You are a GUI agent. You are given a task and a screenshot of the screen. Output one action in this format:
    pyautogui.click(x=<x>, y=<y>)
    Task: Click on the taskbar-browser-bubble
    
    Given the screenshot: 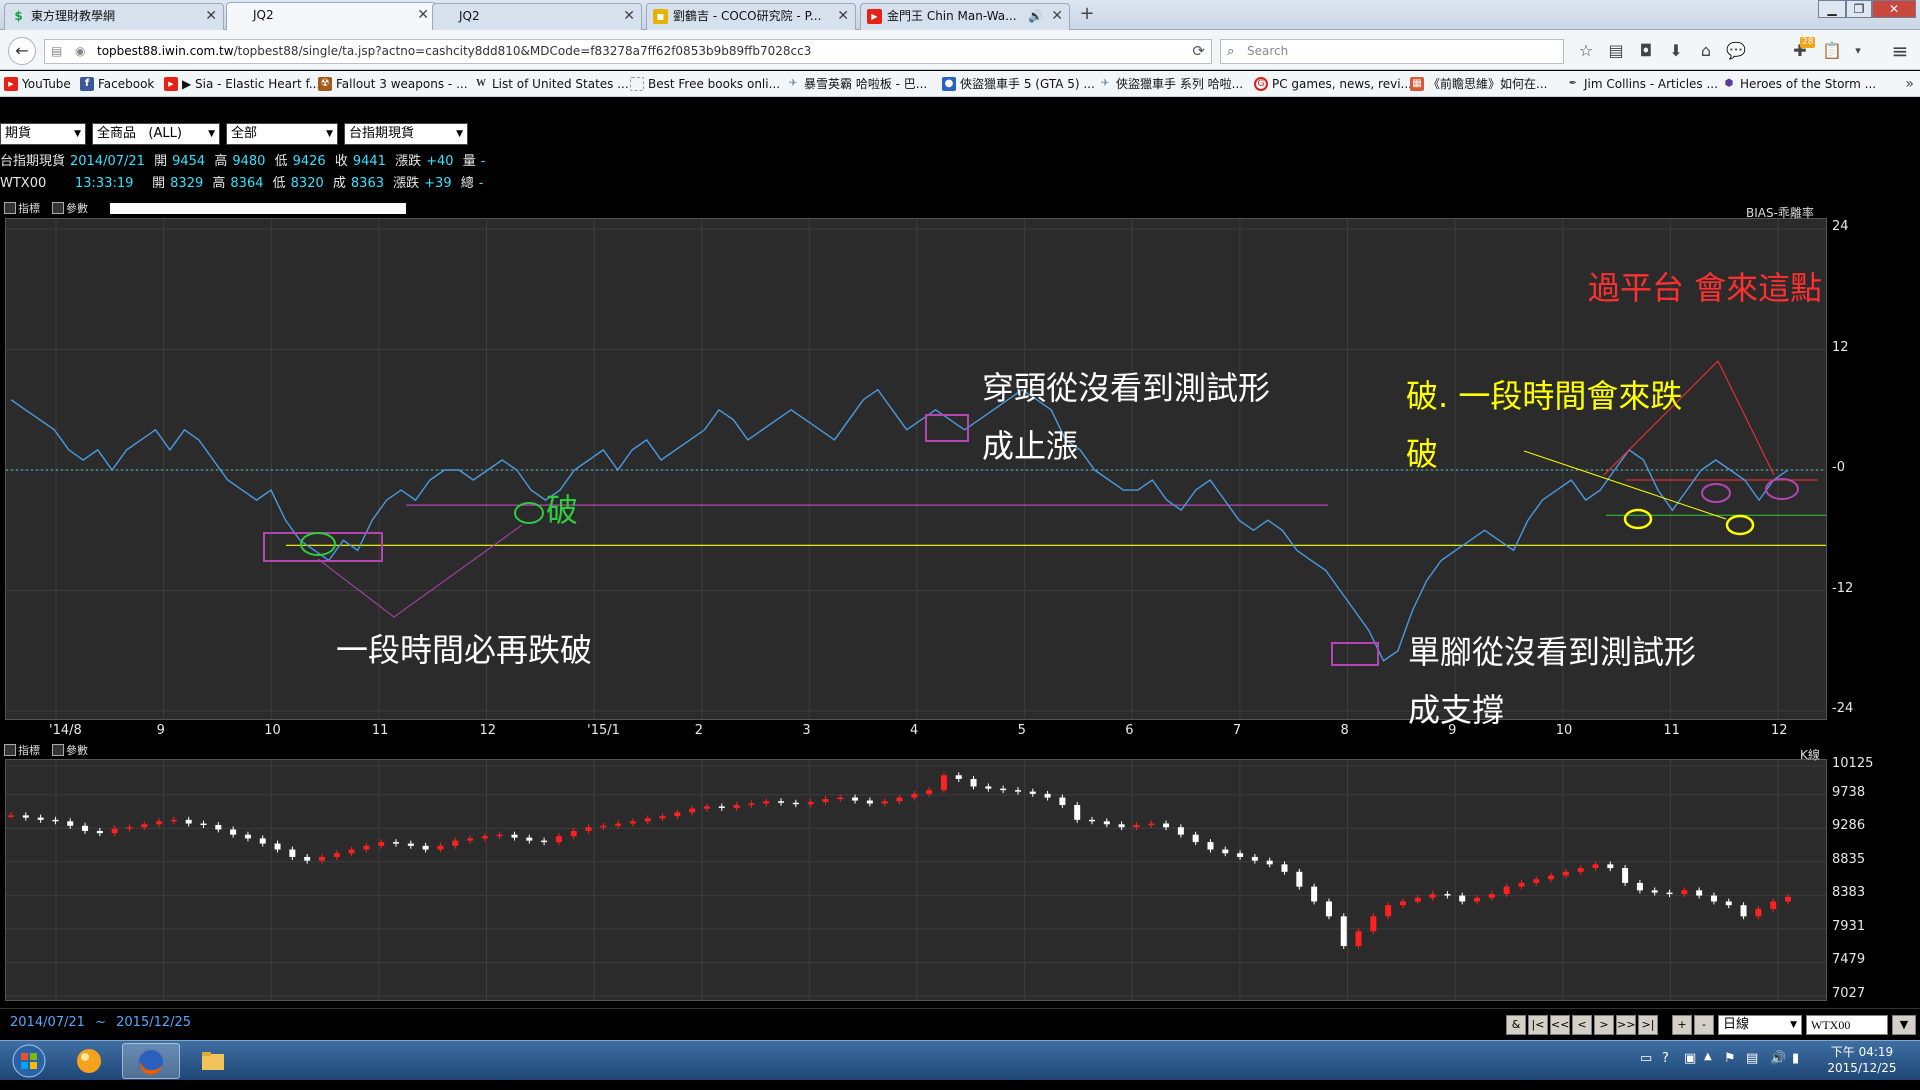 What is the action you would take?
    pyautogui.click(x=89, y=1061)
    